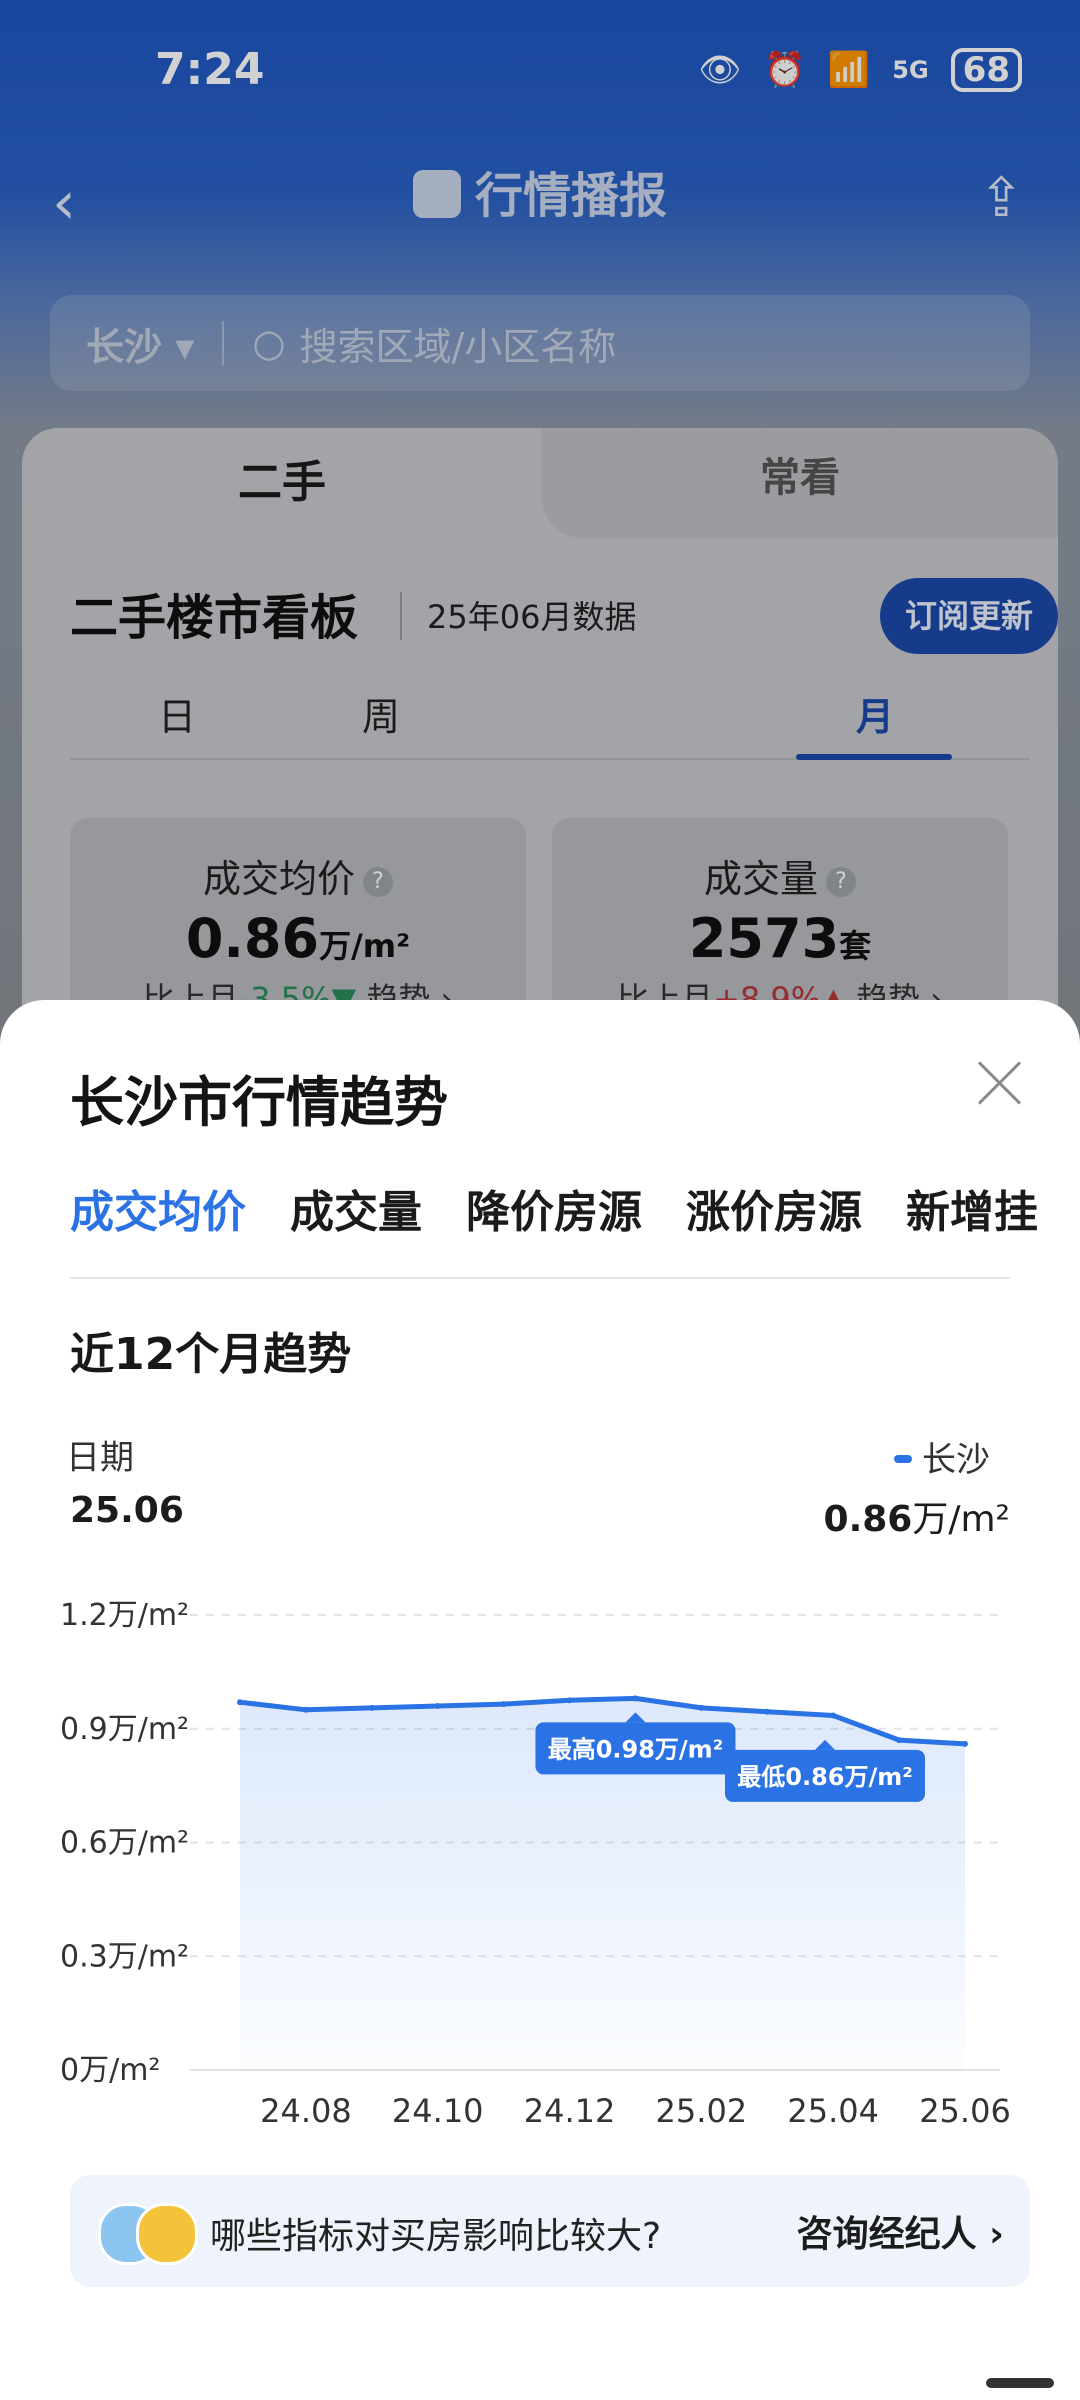 This screenshot has height=2400, width=1080. I want to click on legend-item: 长沙, so click(942, 1456).